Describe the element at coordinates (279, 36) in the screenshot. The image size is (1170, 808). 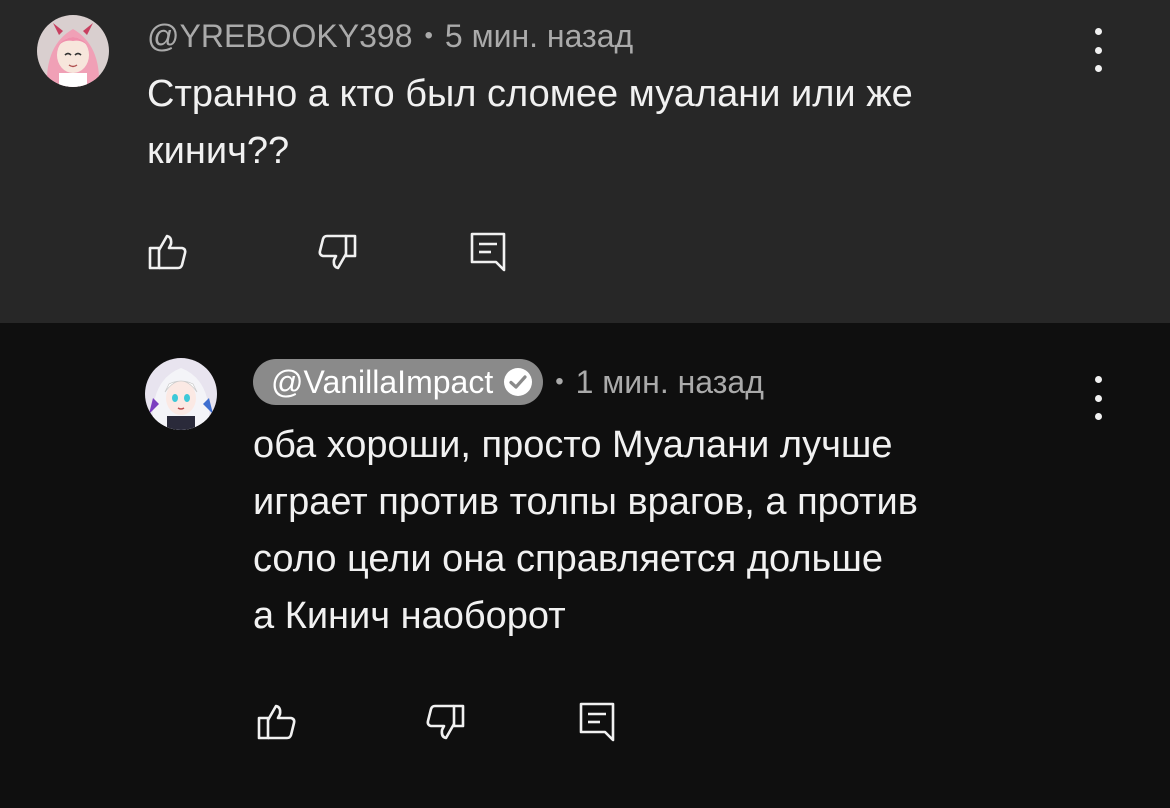
I see `author-name: @YREBOOKY398` at that location.